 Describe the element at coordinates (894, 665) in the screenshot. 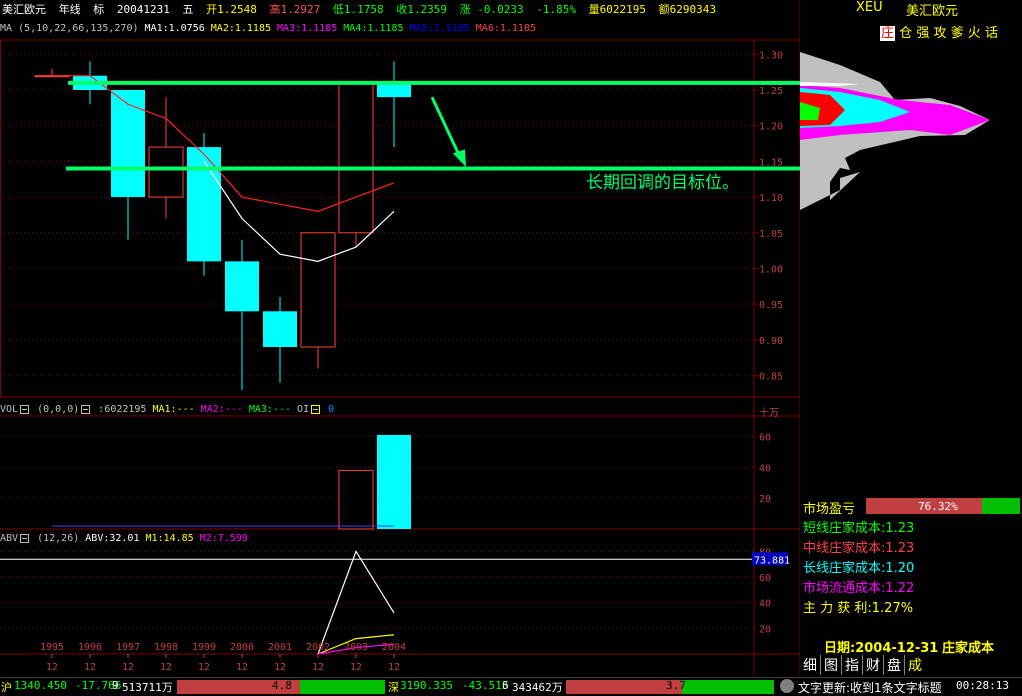

I see `tab-orderbook: 盘` at that location.